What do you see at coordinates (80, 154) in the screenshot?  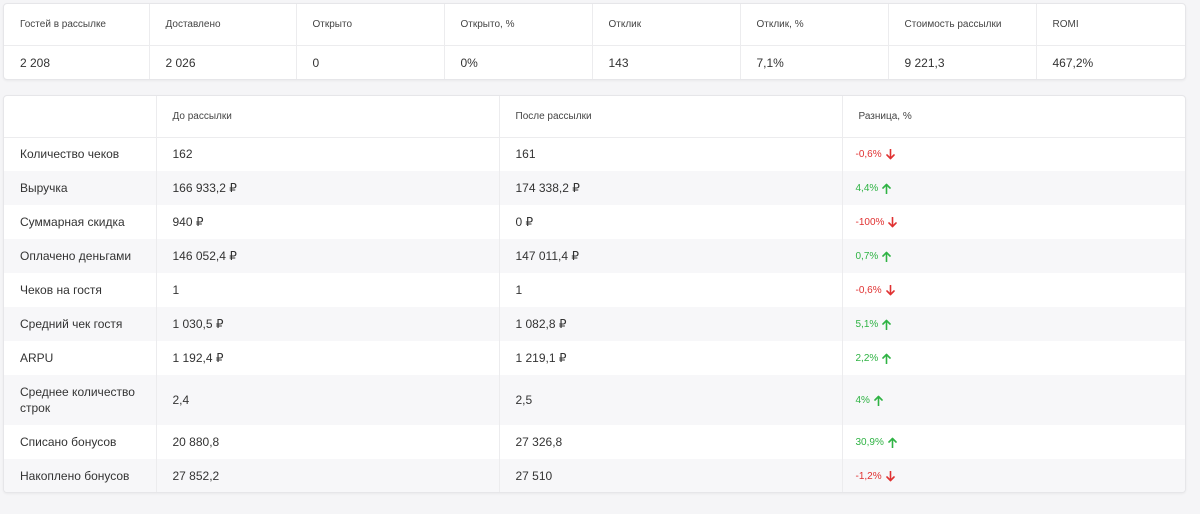 I see `metric-name: Количество чеков` at bounding box center [80, 154].